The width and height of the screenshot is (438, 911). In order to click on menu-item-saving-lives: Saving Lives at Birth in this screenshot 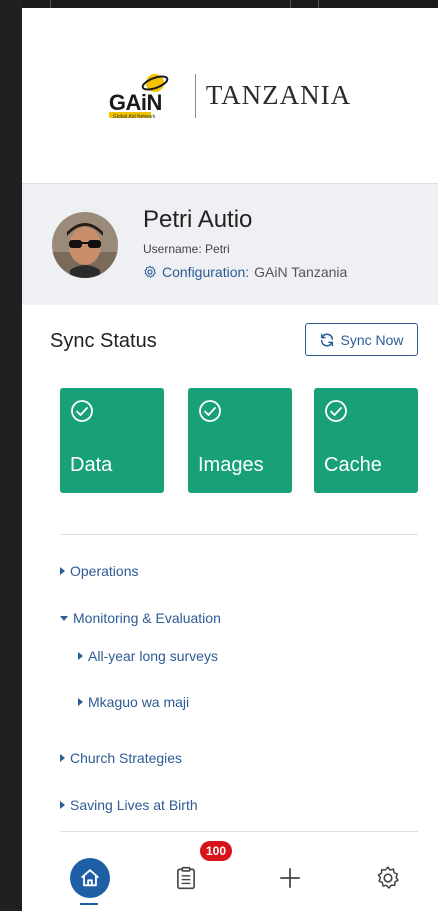, I will do `click(129, 805)`.